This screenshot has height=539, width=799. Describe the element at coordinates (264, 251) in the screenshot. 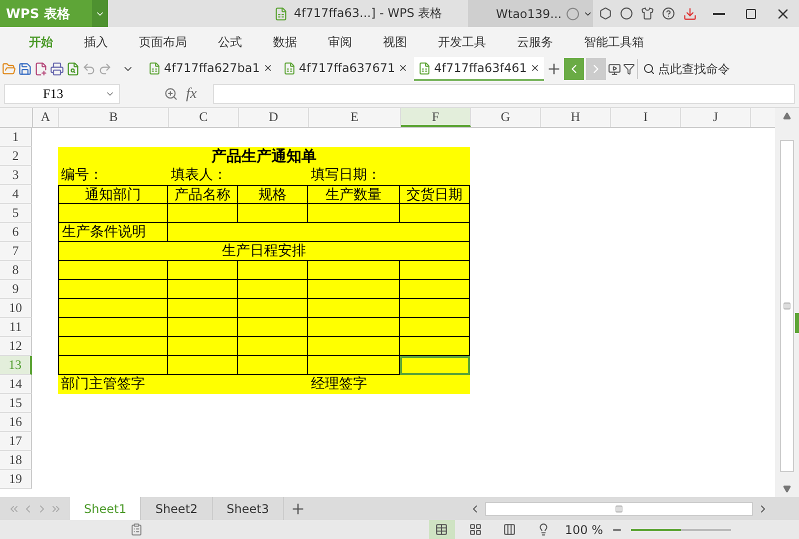

I see `cell-text: 生产日程安排` at that location.